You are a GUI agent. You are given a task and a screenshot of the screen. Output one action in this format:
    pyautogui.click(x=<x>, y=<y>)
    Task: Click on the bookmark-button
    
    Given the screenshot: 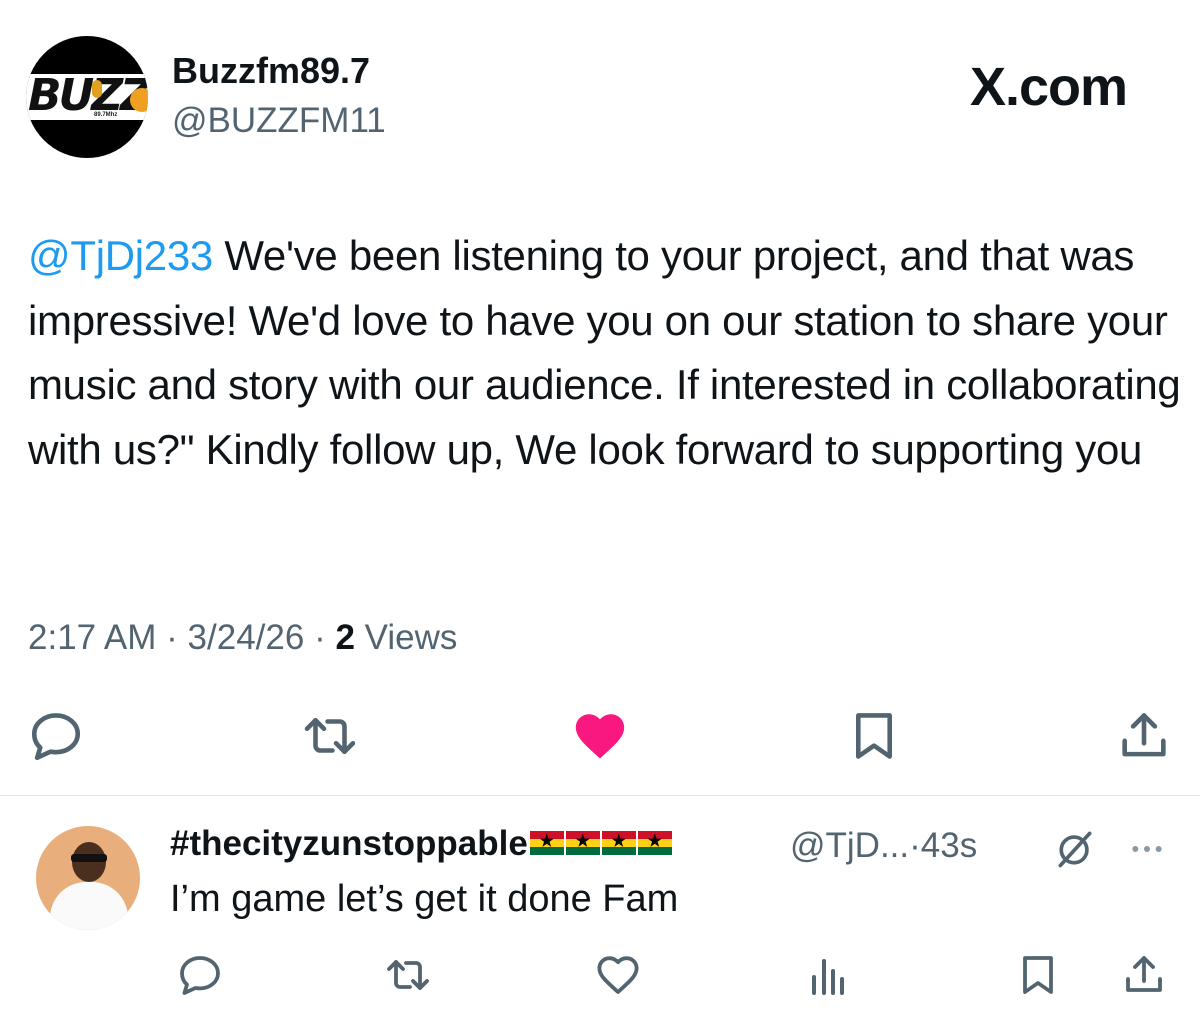 What is the action you would take?
    pyautogui.click(x=874, y=736)
    